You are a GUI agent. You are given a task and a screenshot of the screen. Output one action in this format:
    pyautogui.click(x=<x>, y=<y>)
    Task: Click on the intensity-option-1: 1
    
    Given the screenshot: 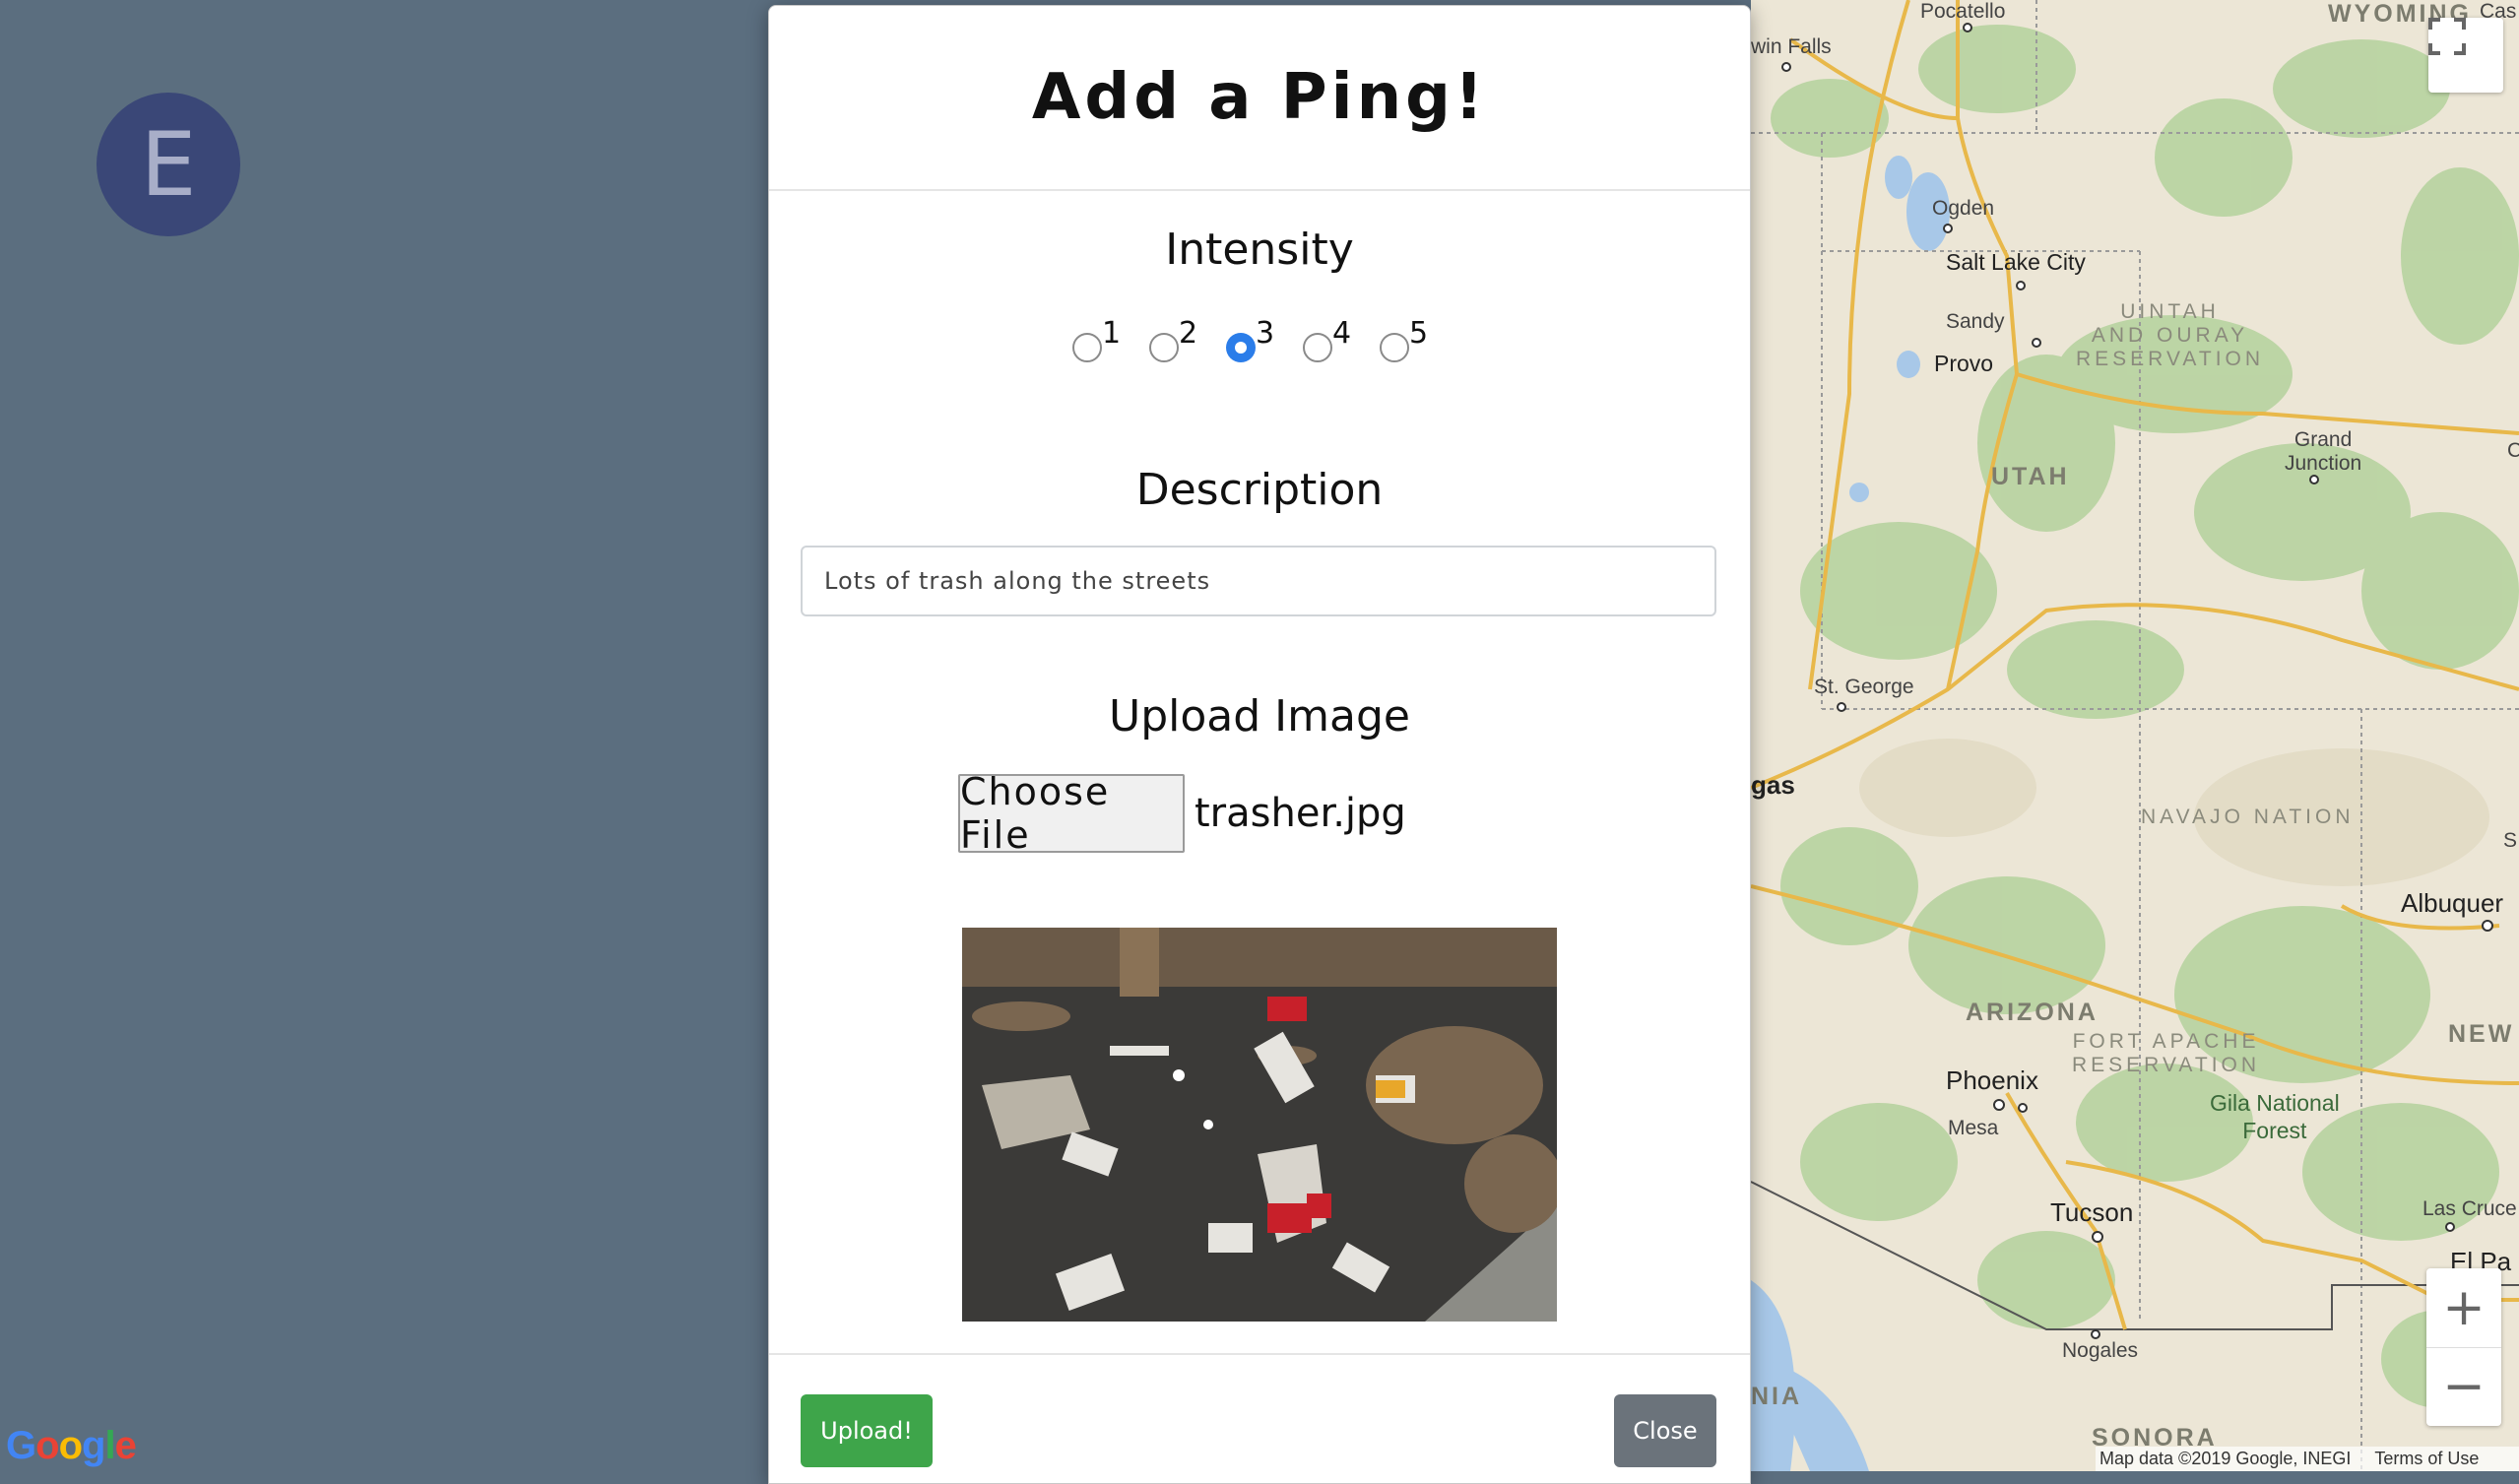 What is the action you would take?
    pyautogui.click(x=1105, y=340)
    